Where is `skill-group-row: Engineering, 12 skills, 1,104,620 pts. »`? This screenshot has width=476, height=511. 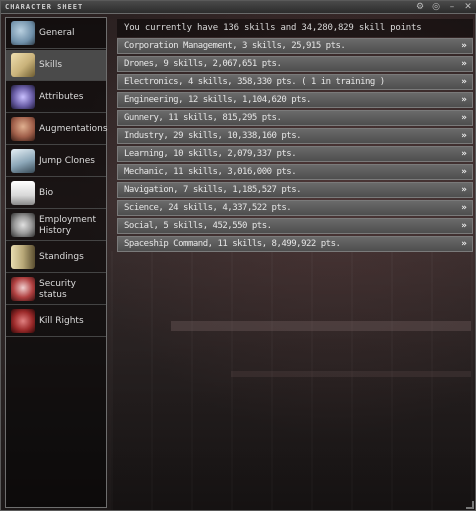
skill-group-row: Engineering, 12 skills, 1,104,620 pts. » is located at coordinates (295, 100).